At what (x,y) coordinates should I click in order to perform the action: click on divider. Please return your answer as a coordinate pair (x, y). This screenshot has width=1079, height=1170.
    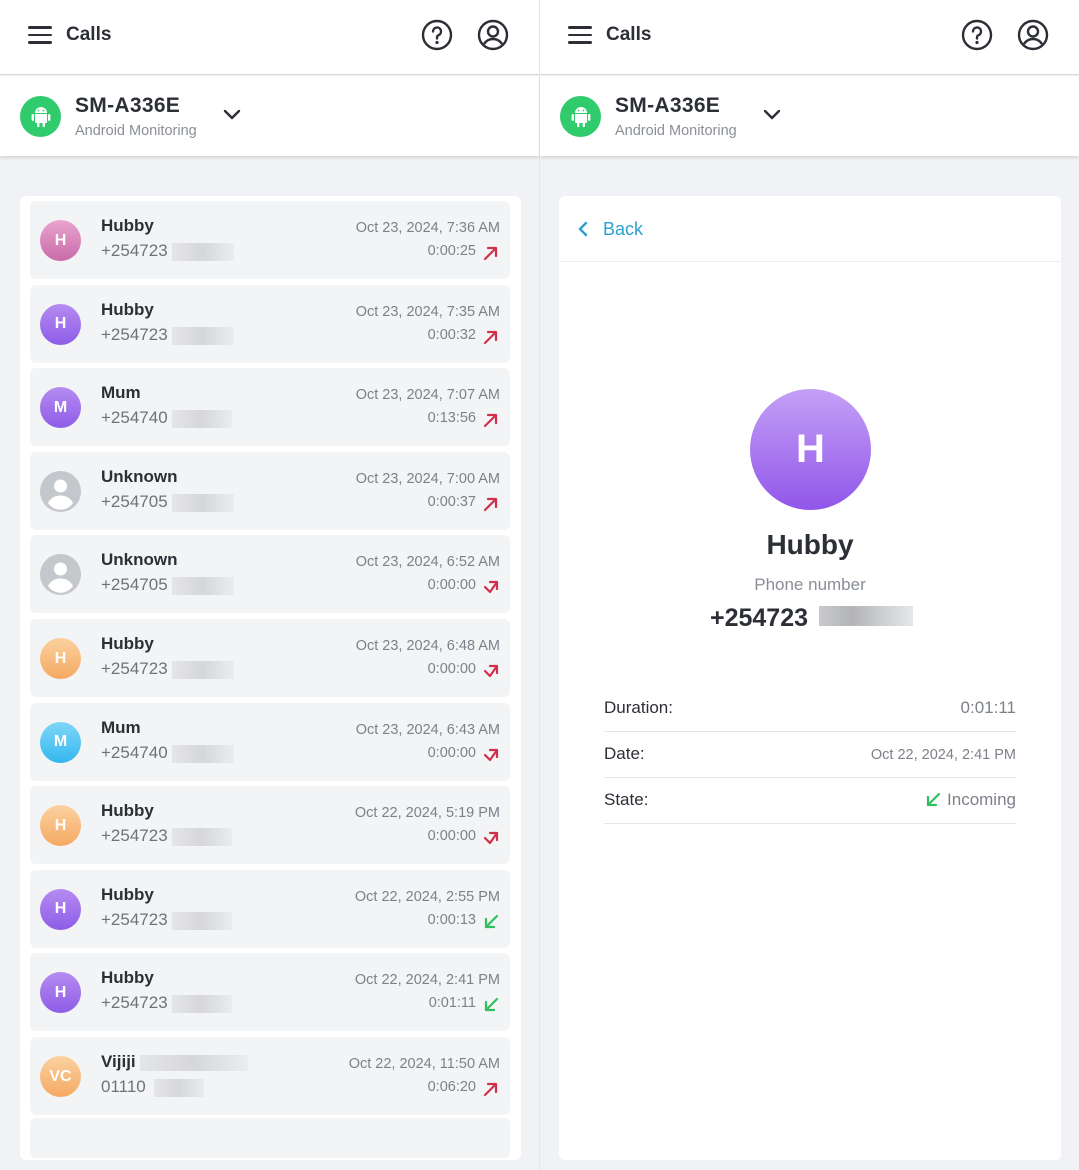
    Looking at the image, I should click on (810, 261).